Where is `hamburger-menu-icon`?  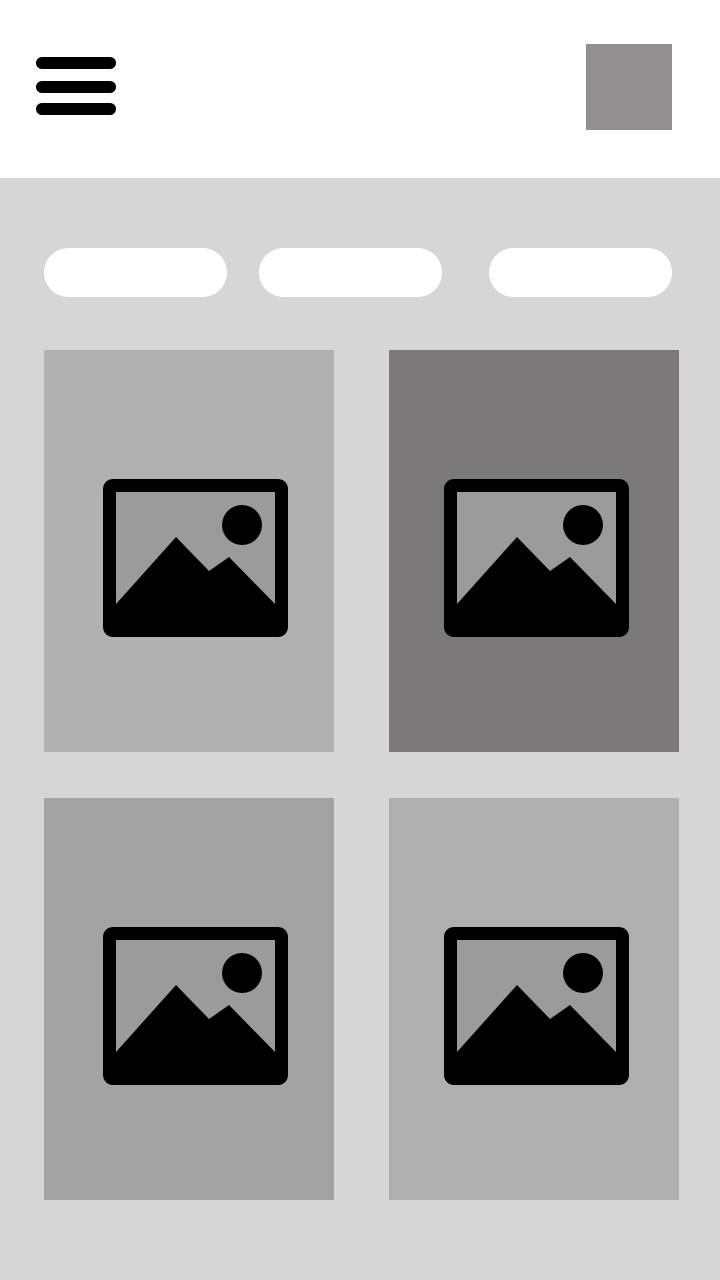
hamburger-menu-icon is located at coordinates (76, 87).